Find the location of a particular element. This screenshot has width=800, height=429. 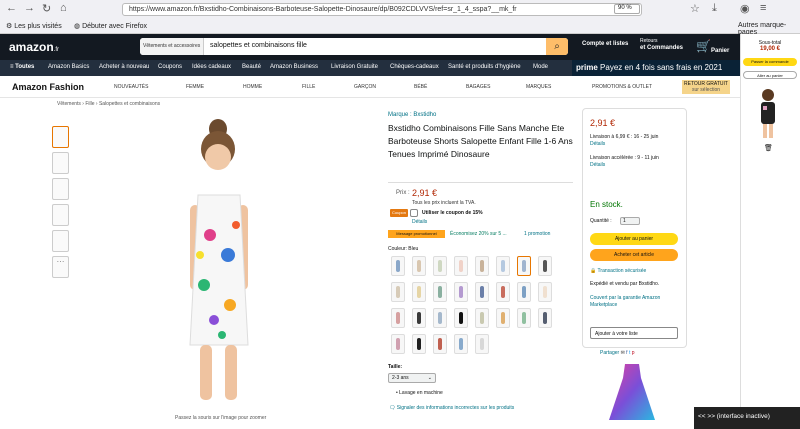

home-icon: ⌂ is located at coordinates (63, 8).